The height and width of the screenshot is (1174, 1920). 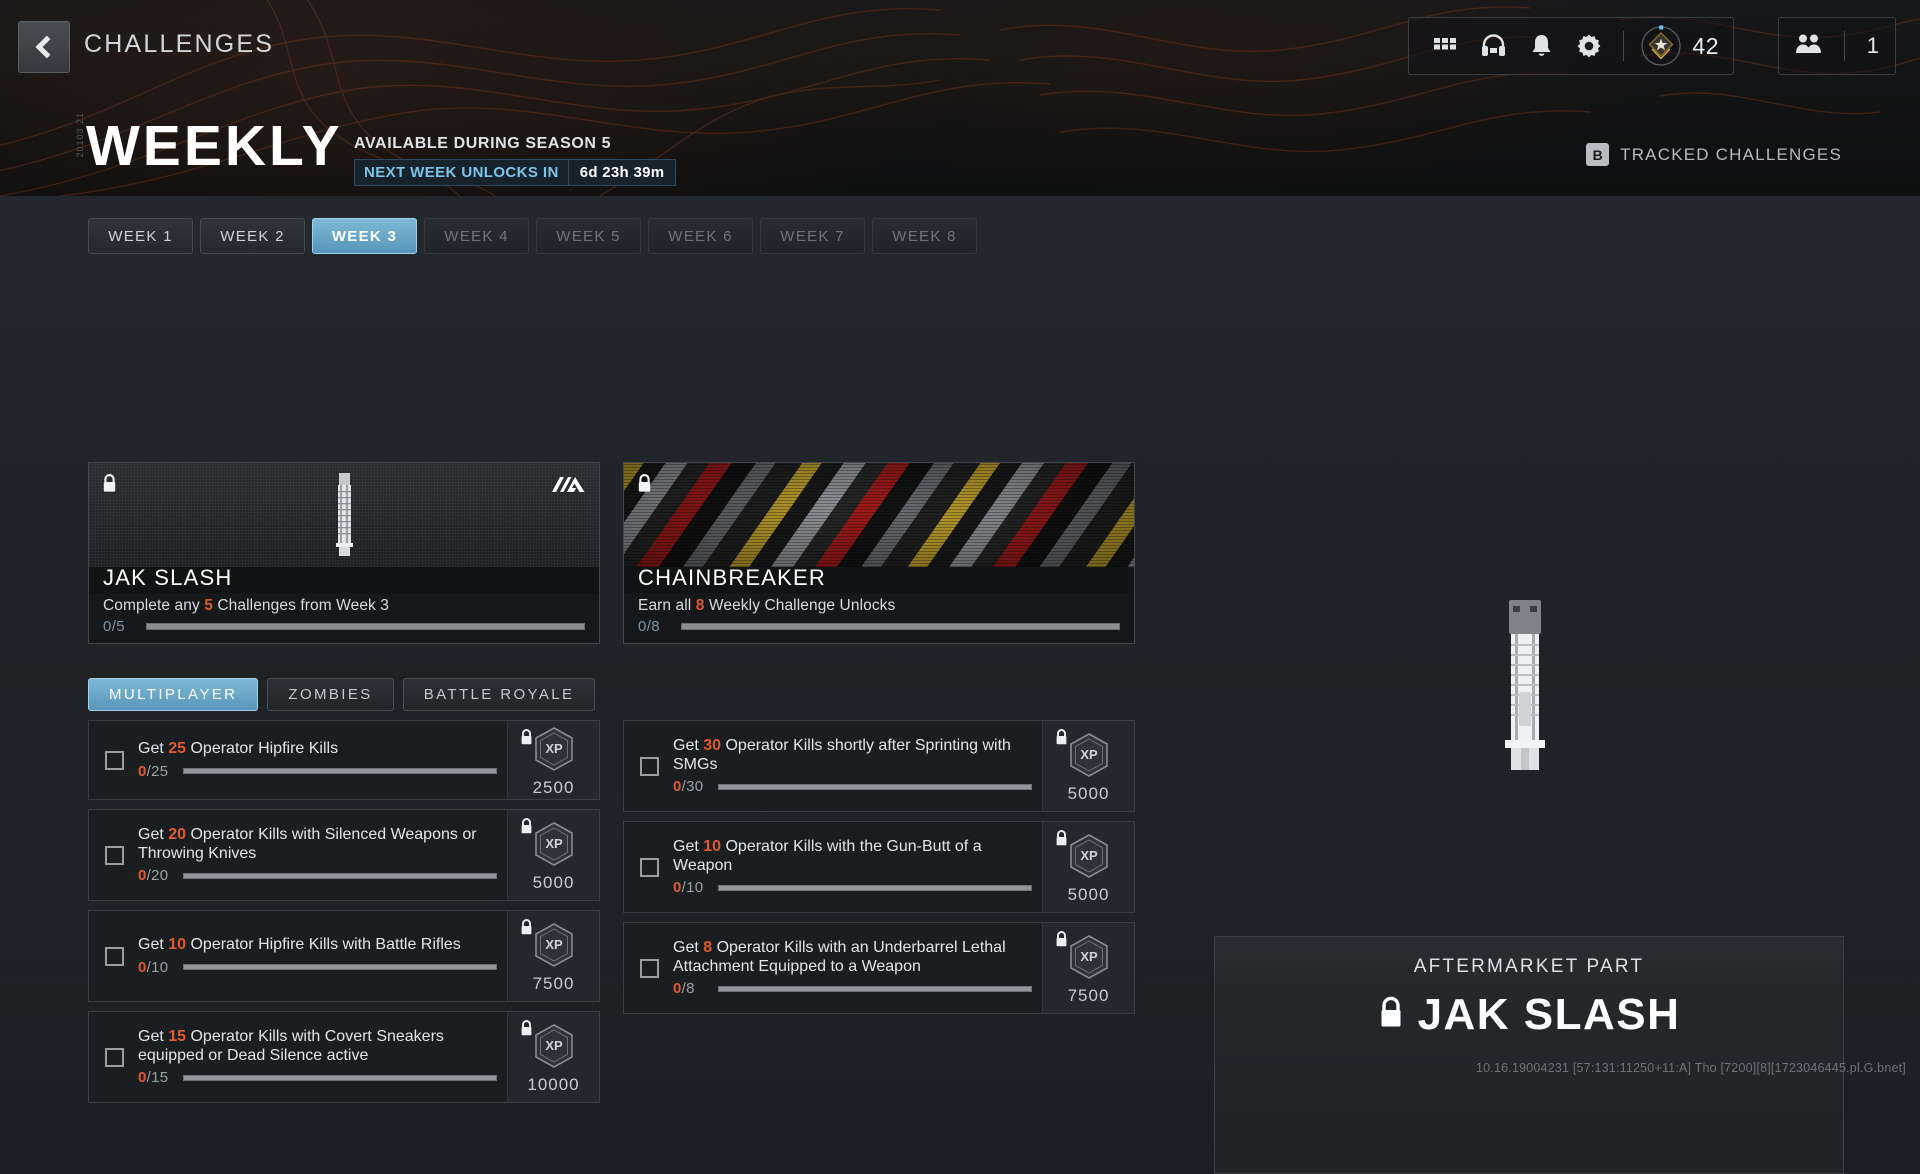 What do you see at coordinates (924, 236) in the screenshot?
I see `week-tab-8: WEEK 8` at bounding box center [924, 236].